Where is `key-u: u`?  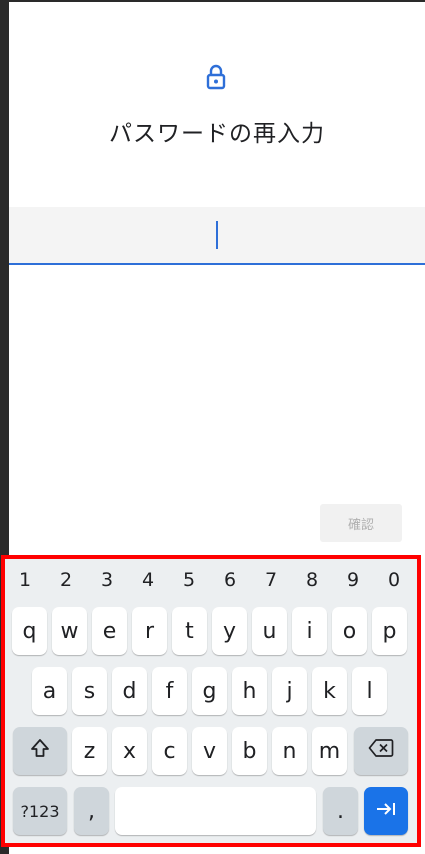 key-u: u is located at coordinates (269, 631).